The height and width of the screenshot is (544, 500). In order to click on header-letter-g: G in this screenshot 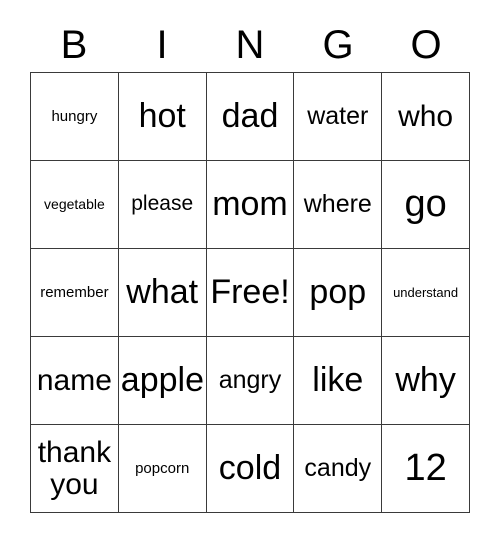, I will do `click(338, 45)`.